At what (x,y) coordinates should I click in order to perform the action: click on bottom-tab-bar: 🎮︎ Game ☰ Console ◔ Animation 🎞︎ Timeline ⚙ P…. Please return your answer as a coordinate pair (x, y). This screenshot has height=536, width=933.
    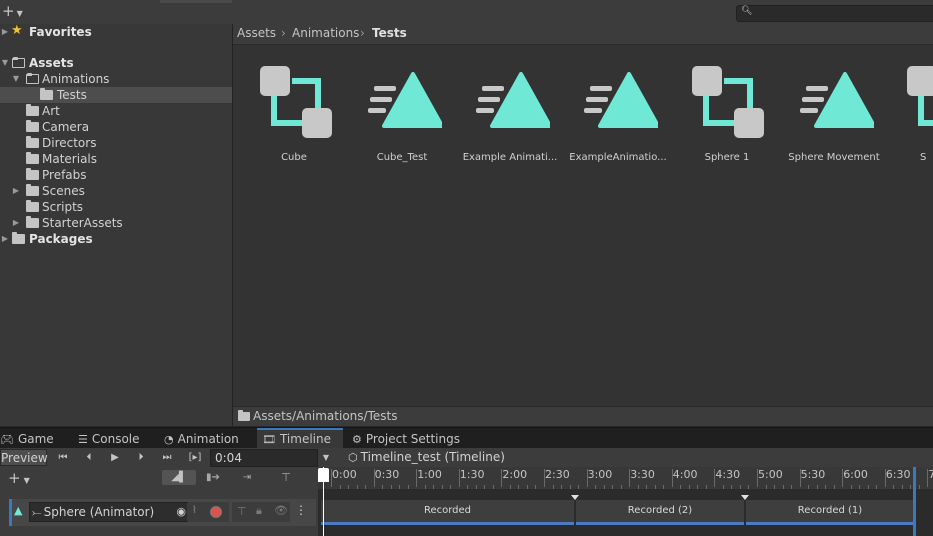
    Looking at the image, I should click on (466, 438).